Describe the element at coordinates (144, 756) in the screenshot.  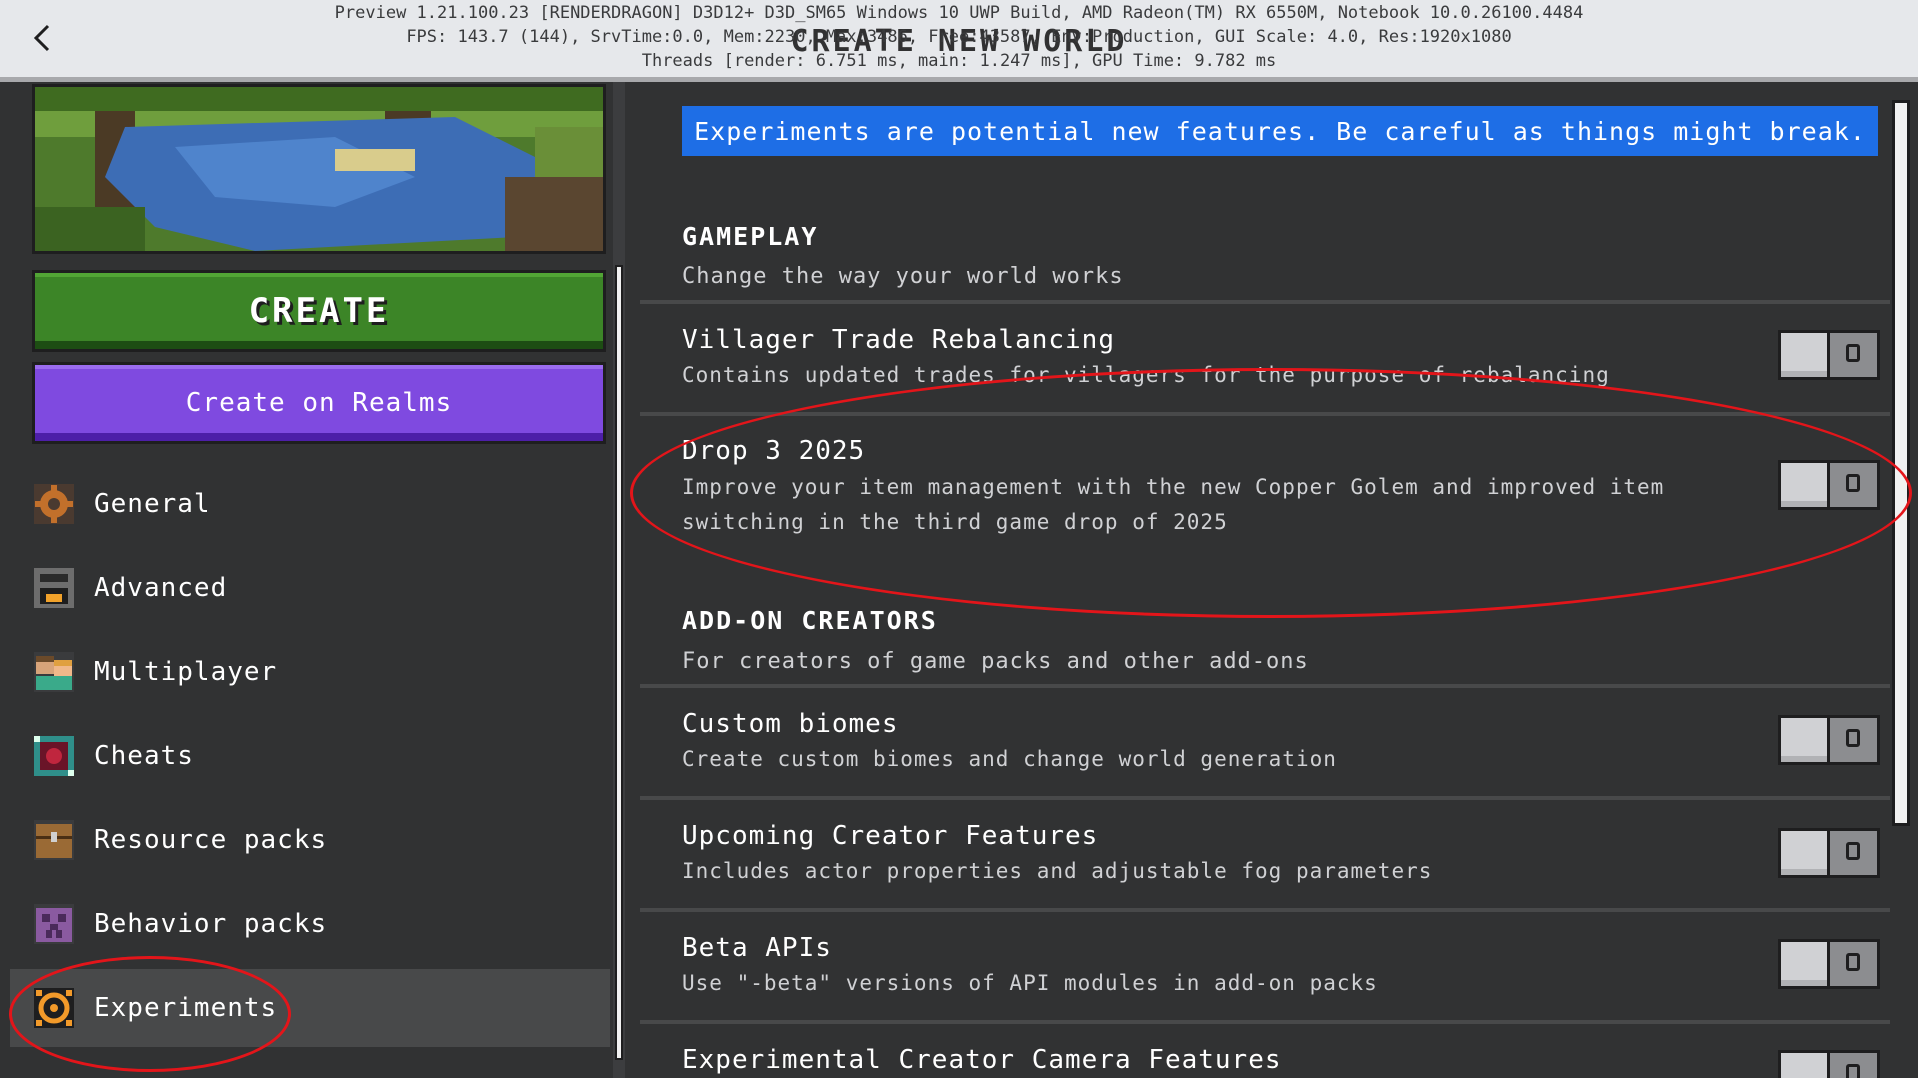
I see `sidebar-item-label: Cheats` at that location.